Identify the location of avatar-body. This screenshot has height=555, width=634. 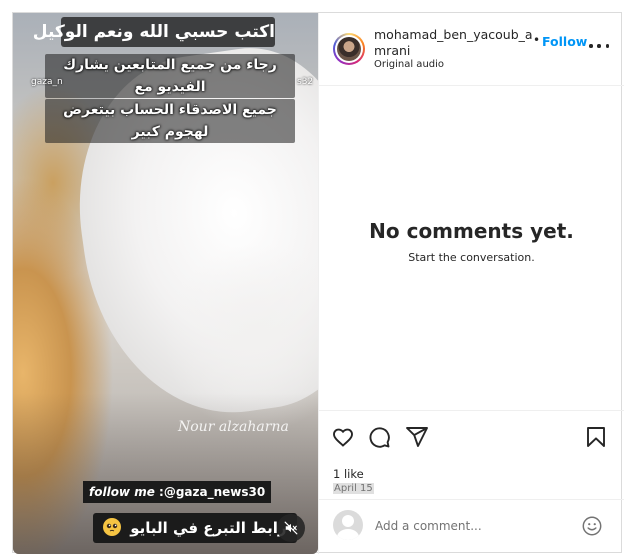
(348, 534).